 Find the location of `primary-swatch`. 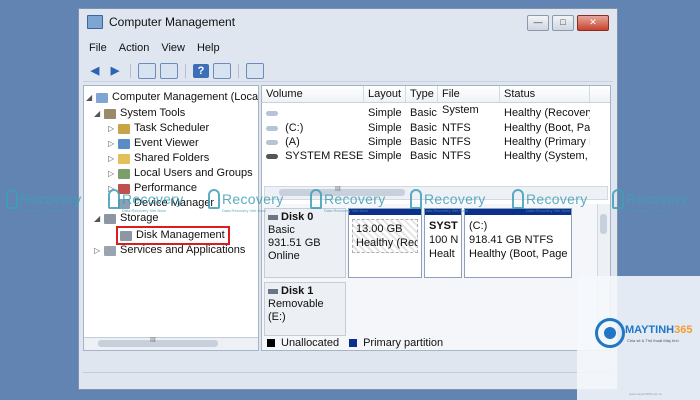

primary-swatch is located at coordinates (353, 343).